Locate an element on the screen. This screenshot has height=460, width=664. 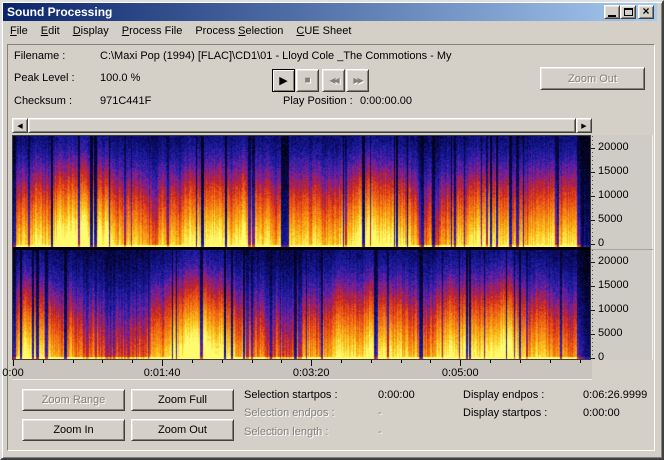
fast-forward-icon: ▶▶ is located at coordinates (358, 80).